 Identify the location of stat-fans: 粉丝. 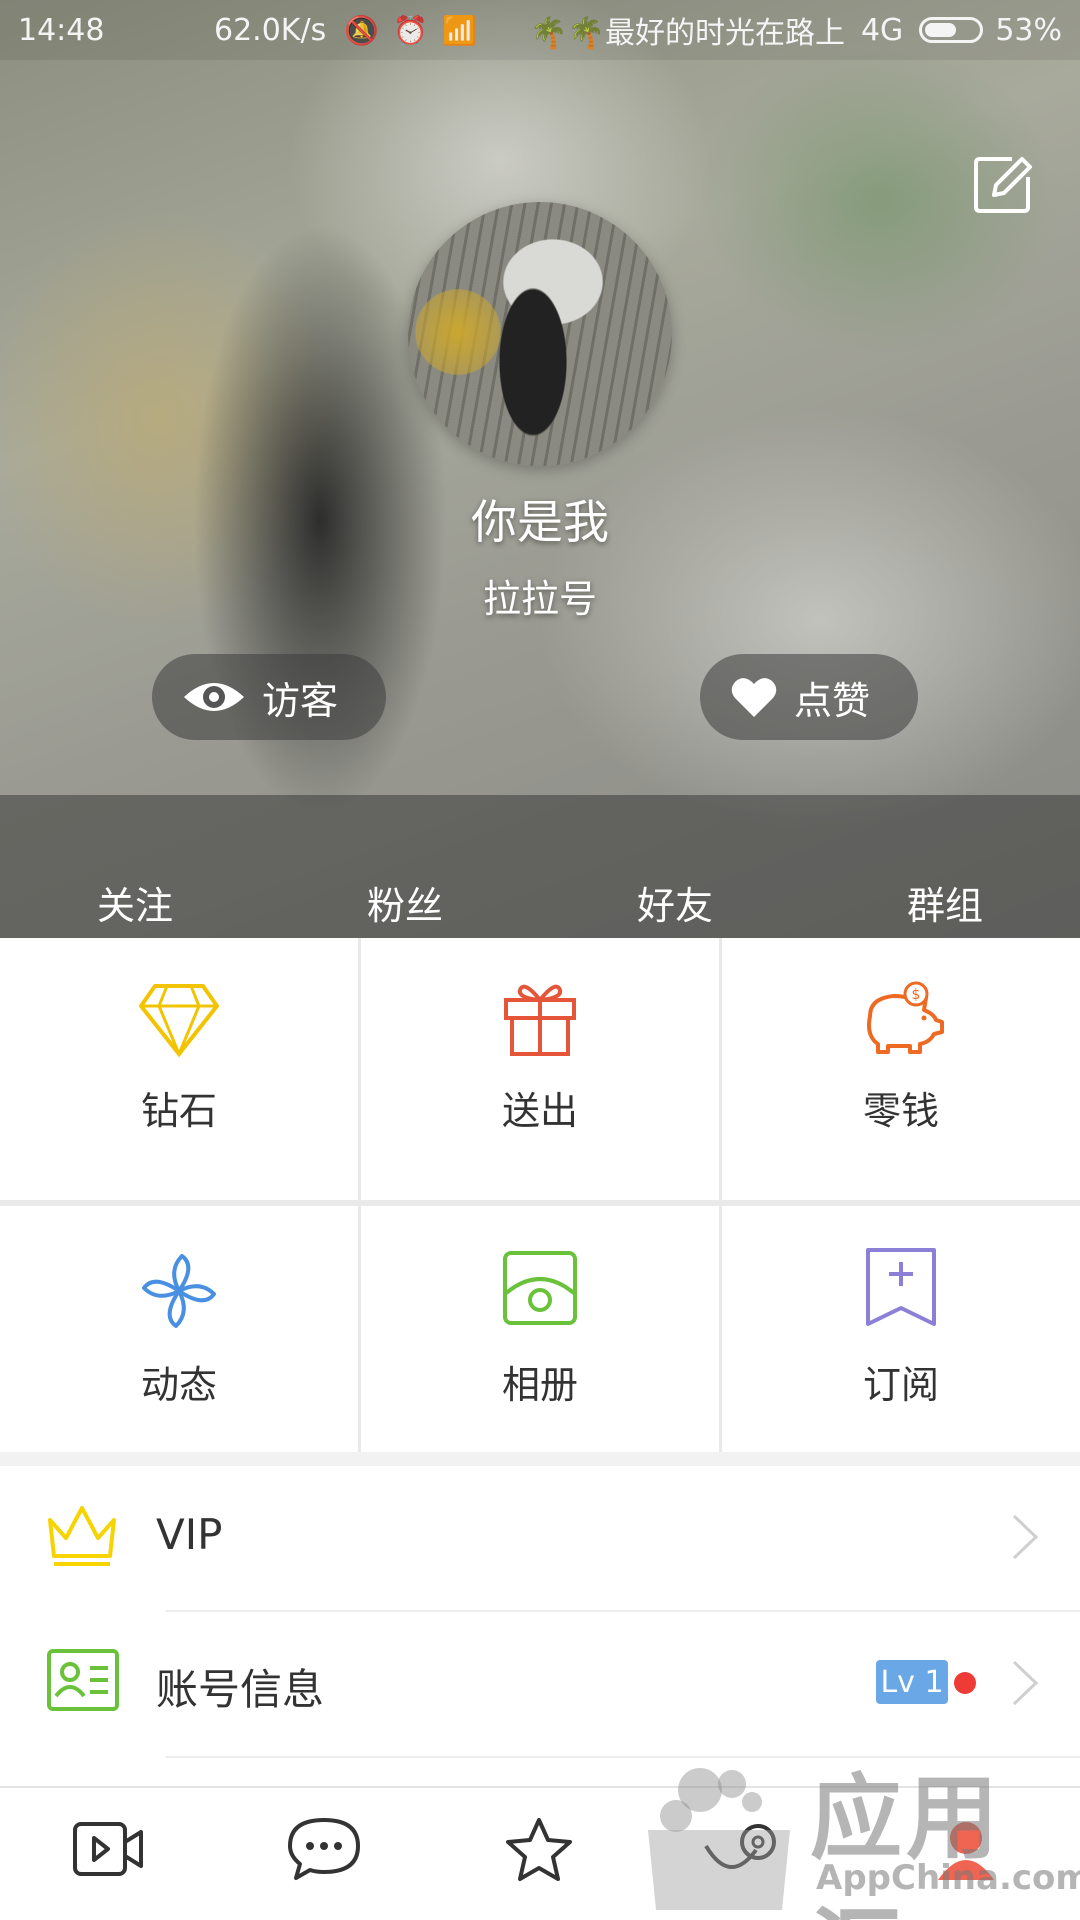
(405, 902).